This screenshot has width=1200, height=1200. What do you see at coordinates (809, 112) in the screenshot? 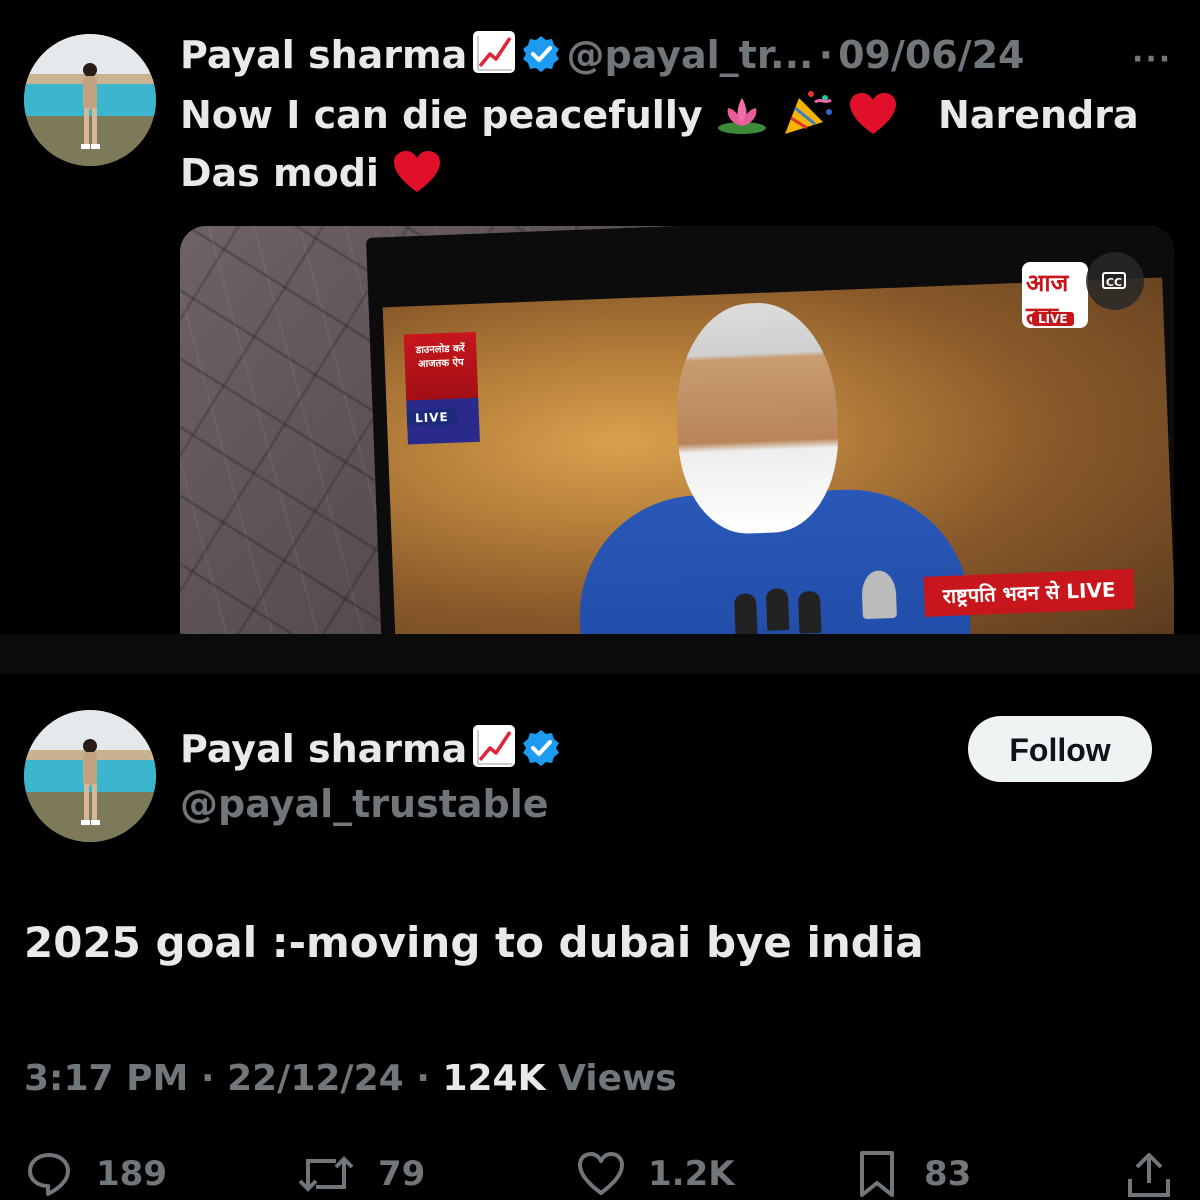
I see `party-popper-icon` at bounding box center [809, 112].